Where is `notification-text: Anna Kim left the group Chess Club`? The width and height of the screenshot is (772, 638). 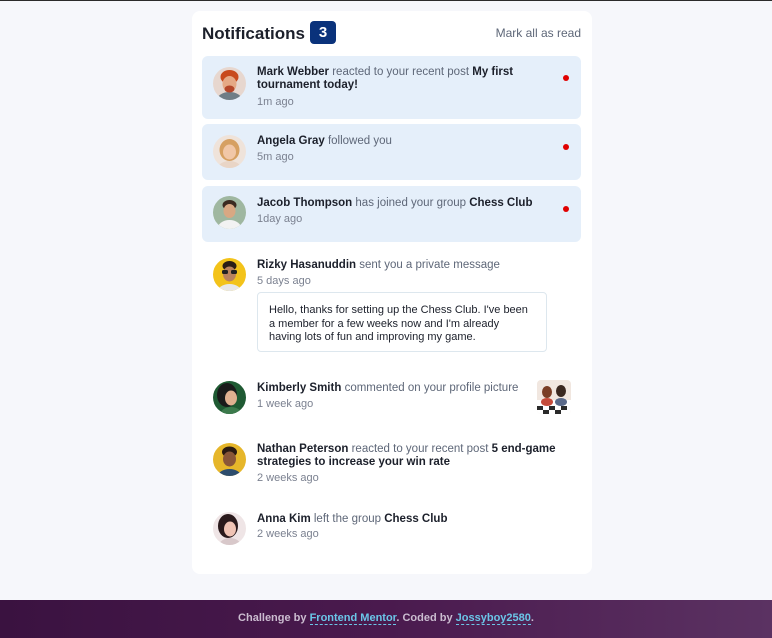 notification-text: Anna Kim left the group Chess Club is located at coordinates (407, 519).